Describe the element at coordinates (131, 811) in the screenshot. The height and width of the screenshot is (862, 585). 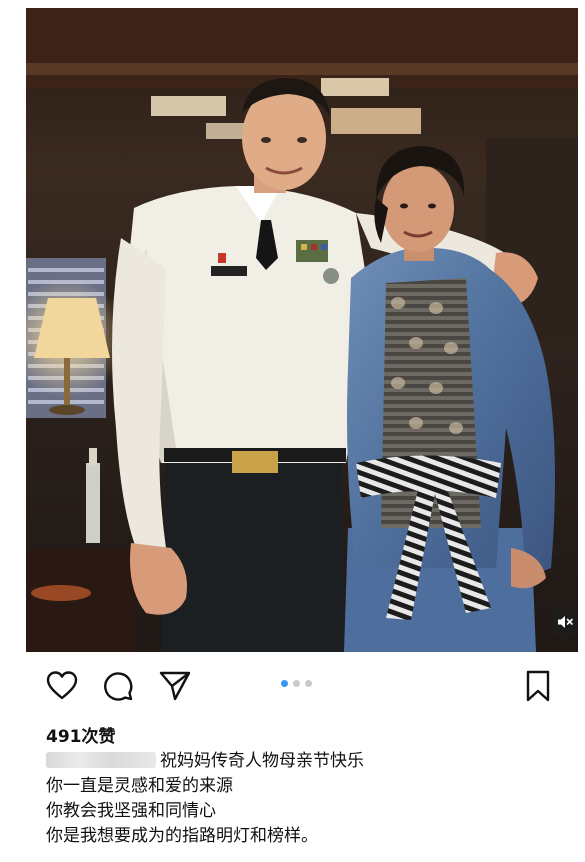
I see `caption-line-3: 你教会我坚强和同情心` at that location.